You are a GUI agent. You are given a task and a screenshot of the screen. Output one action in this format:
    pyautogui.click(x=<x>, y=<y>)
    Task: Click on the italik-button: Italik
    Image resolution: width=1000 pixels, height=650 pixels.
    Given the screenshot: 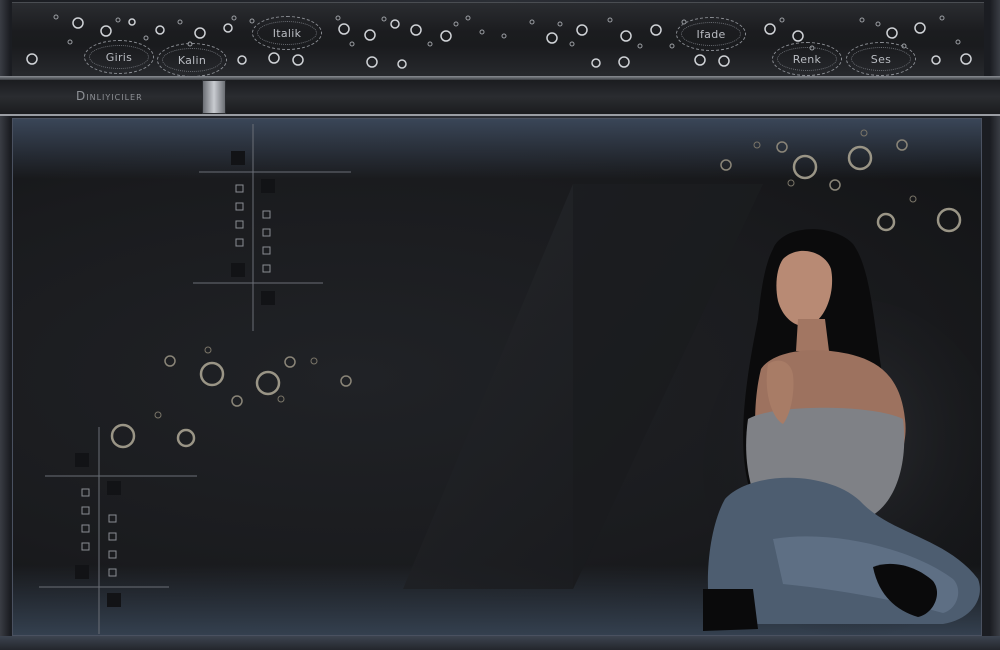 What is the action you would take?
    pyautogui.click(x=287, y=33)
    